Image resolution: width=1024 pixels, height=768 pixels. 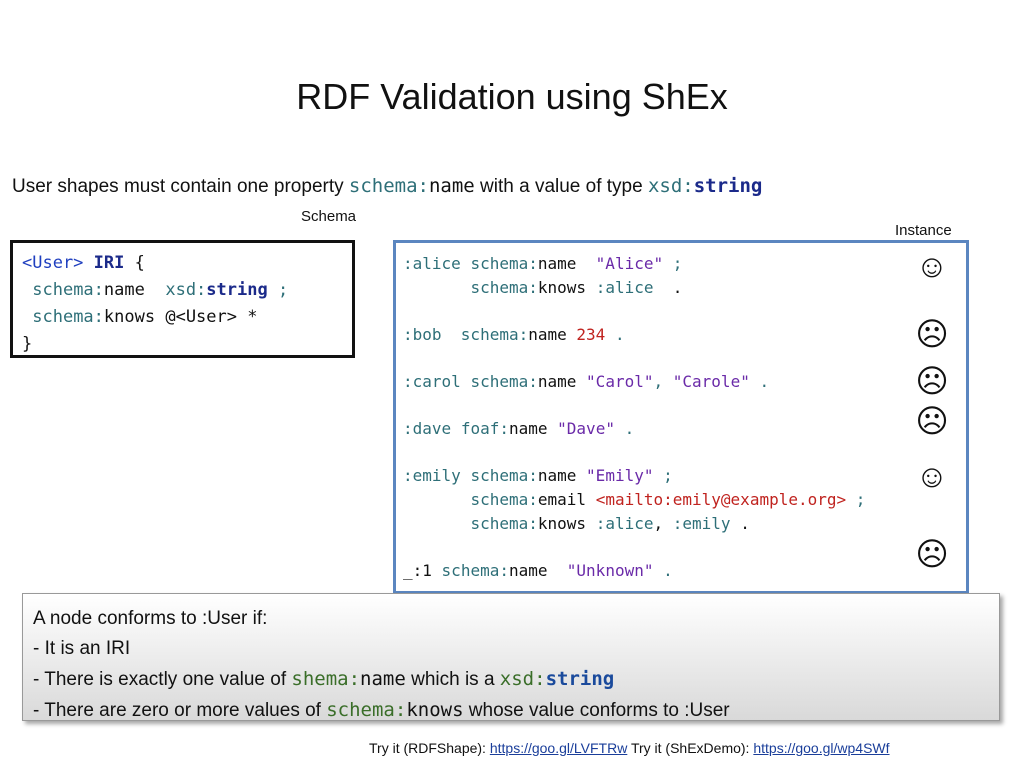 What do you see at coordinates (422, 334) in the screenshot?
I see `subject: :bob` at bounding box center [422, 334].